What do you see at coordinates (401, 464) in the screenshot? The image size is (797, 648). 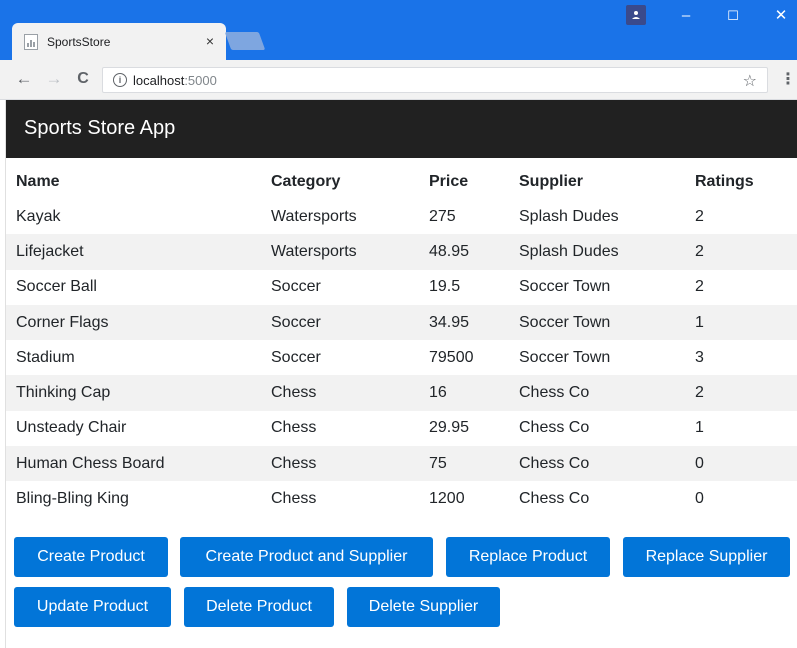 I see `table-row: Human Chess Board Chess 75 Chess Co 0` at bounding box center [401, 464].